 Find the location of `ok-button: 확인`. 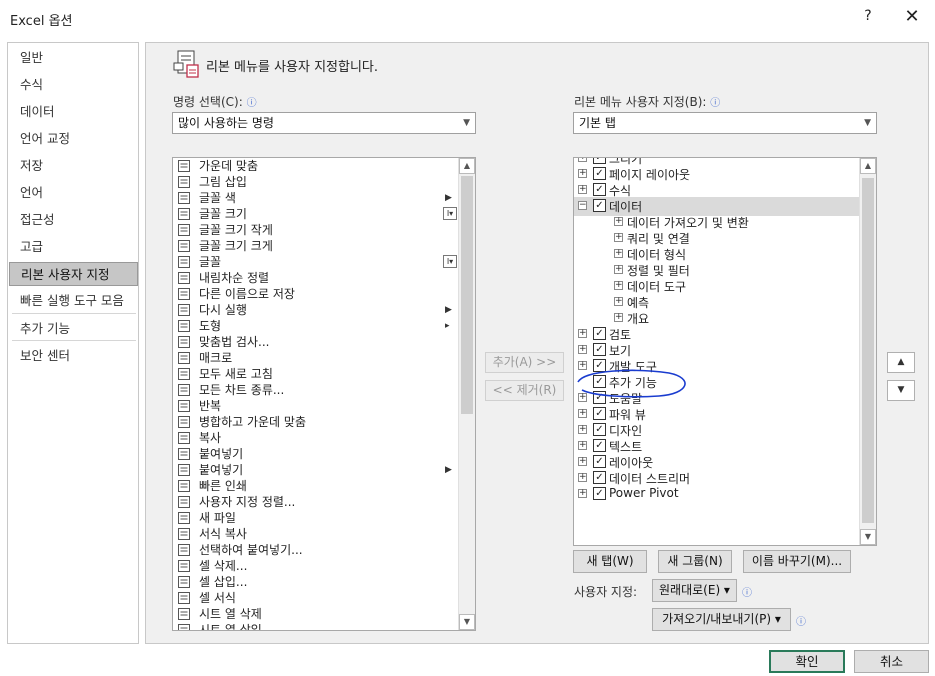

ok-button: 확인 is located at coordinates (807, 661).